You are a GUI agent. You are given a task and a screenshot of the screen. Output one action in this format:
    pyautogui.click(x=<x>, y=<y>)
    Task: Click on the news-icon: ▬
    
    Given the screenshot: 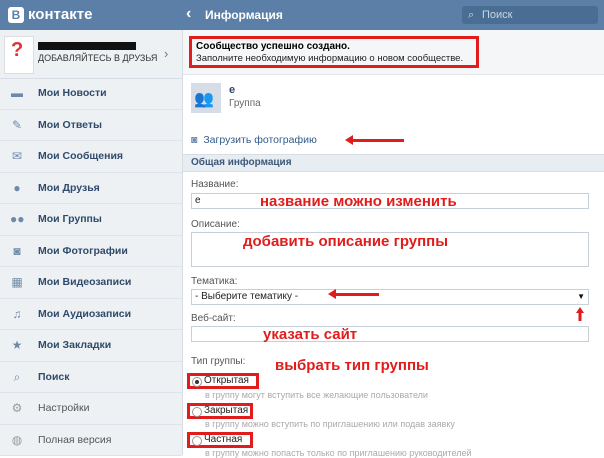 What is the action you would take?
    pyautogui.click(x=17, y=93)
    